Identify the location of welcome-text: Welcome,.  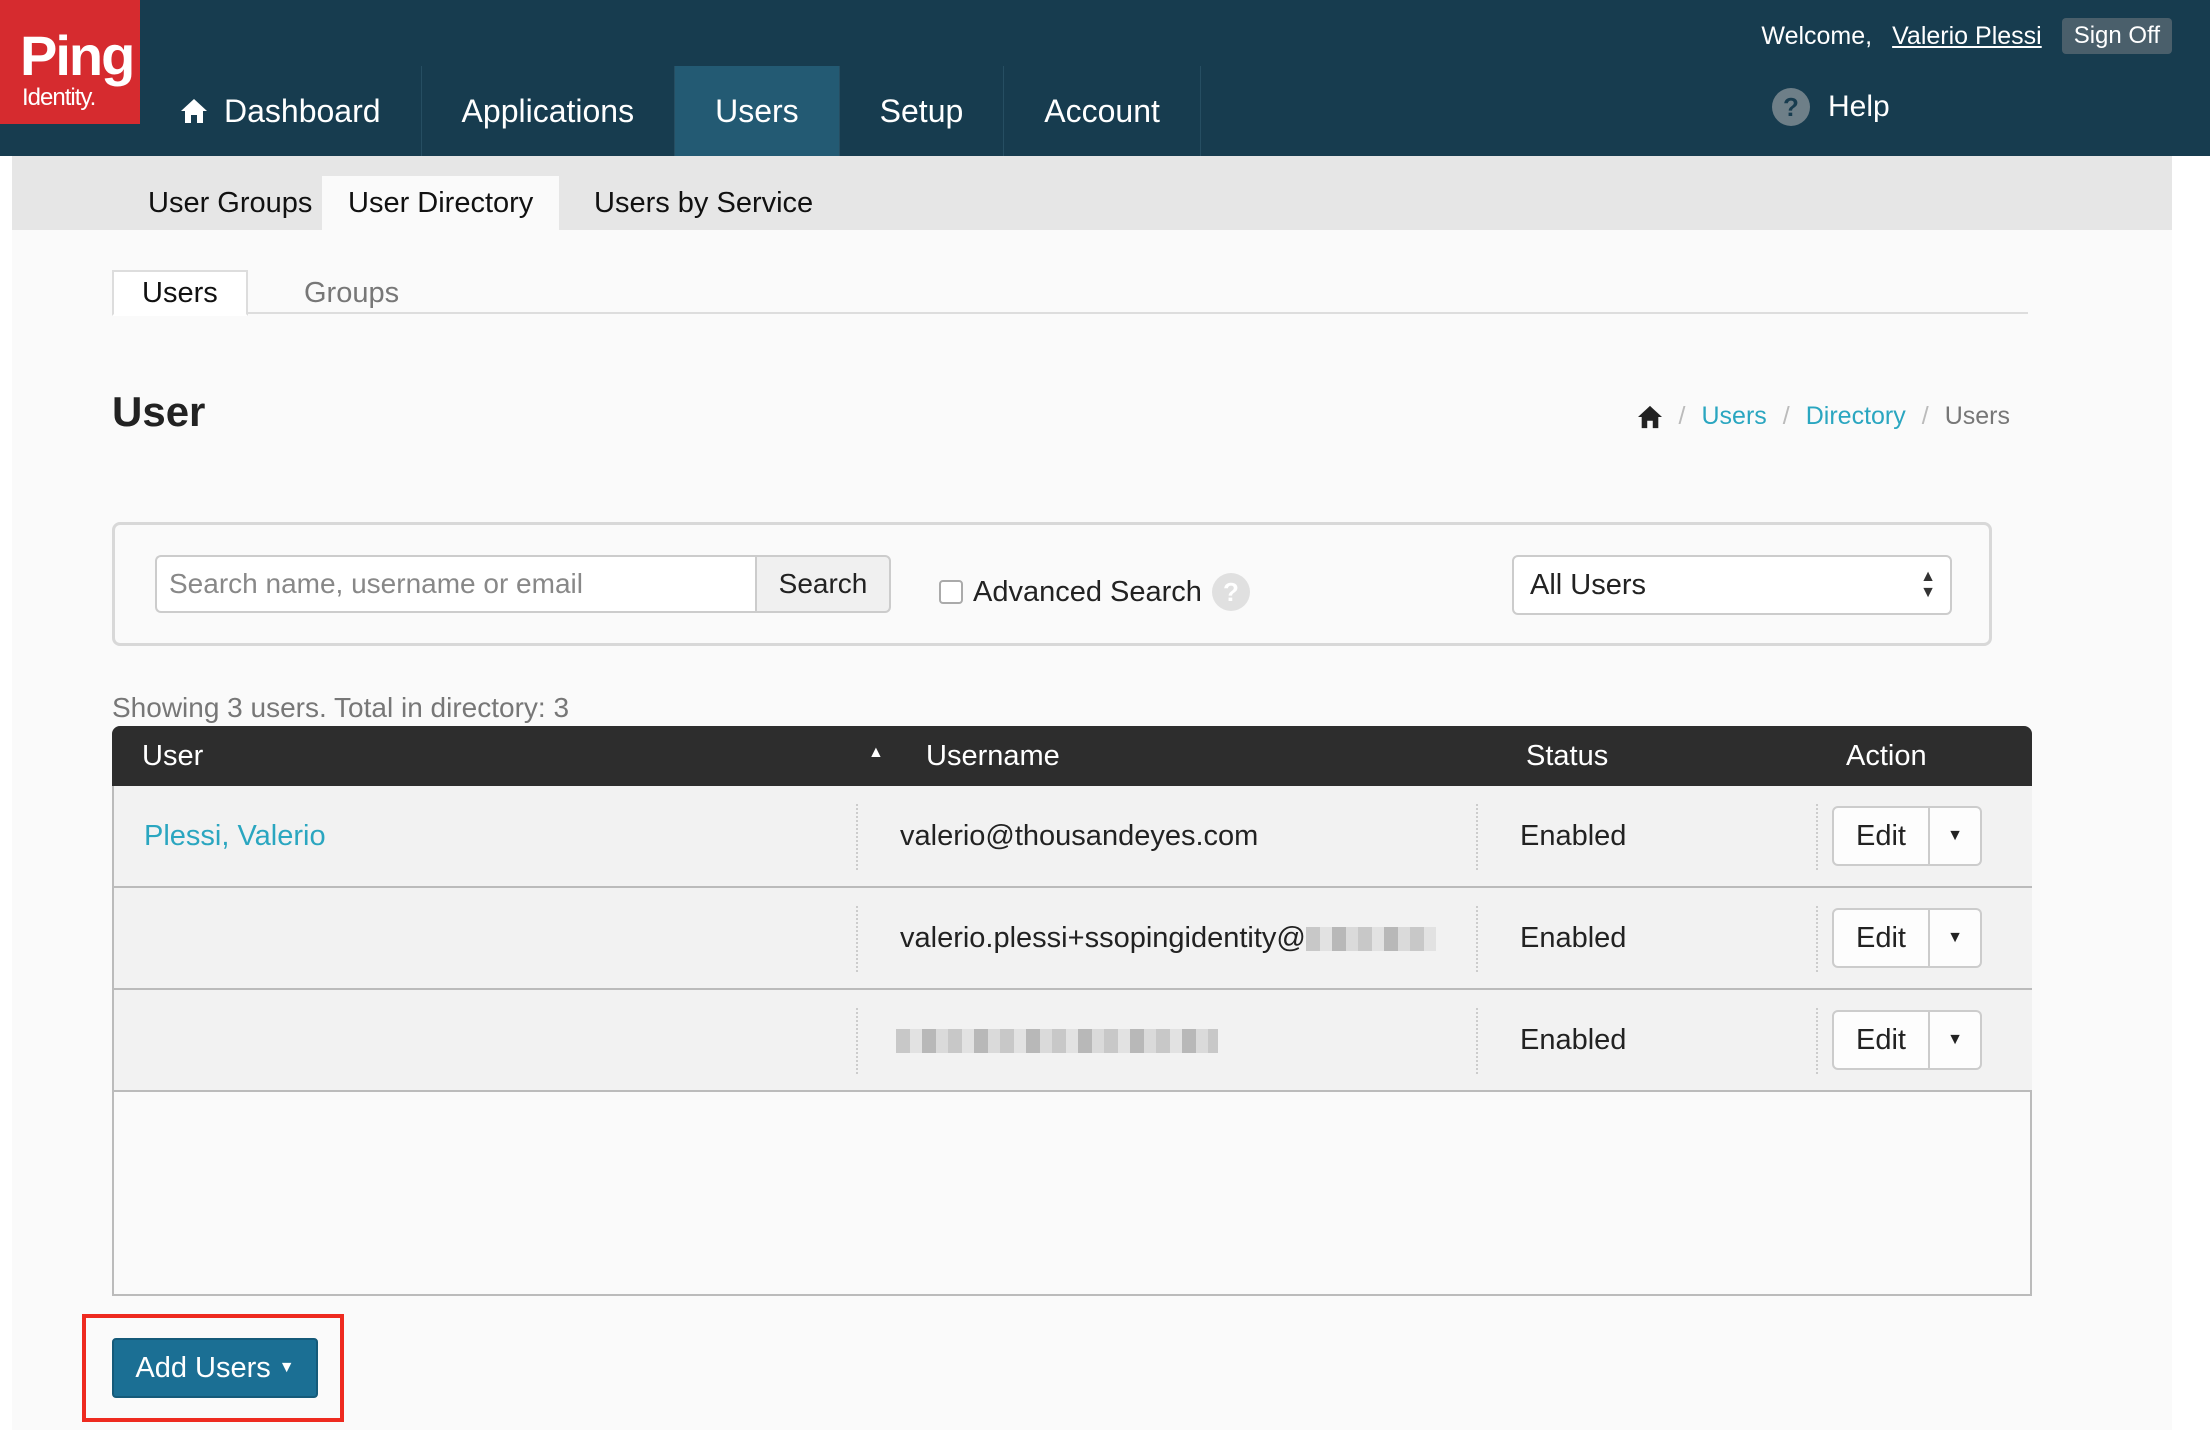
(1817, 35).